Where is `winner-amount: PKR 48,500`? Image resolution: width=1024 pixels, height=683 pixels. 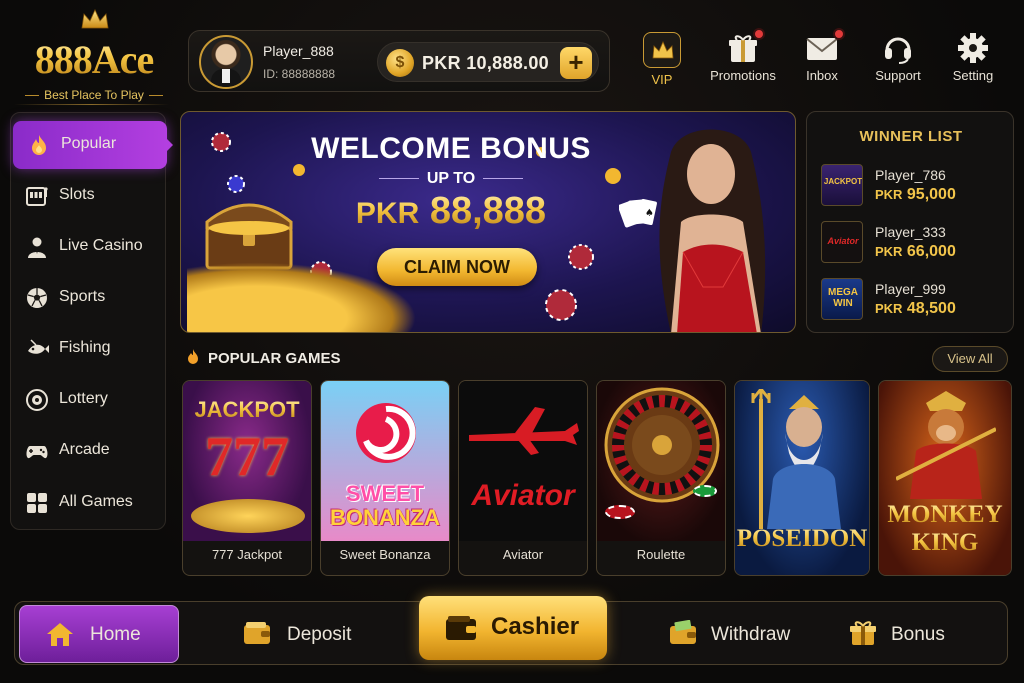 winner-amount: PKR 48,500 is located at coordinates (915, 309).